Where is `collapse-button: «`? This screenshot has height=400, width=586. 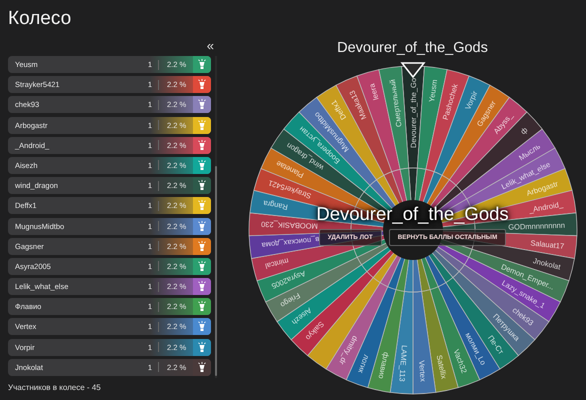 collapse-button: « is located at coordinates (210, 46).